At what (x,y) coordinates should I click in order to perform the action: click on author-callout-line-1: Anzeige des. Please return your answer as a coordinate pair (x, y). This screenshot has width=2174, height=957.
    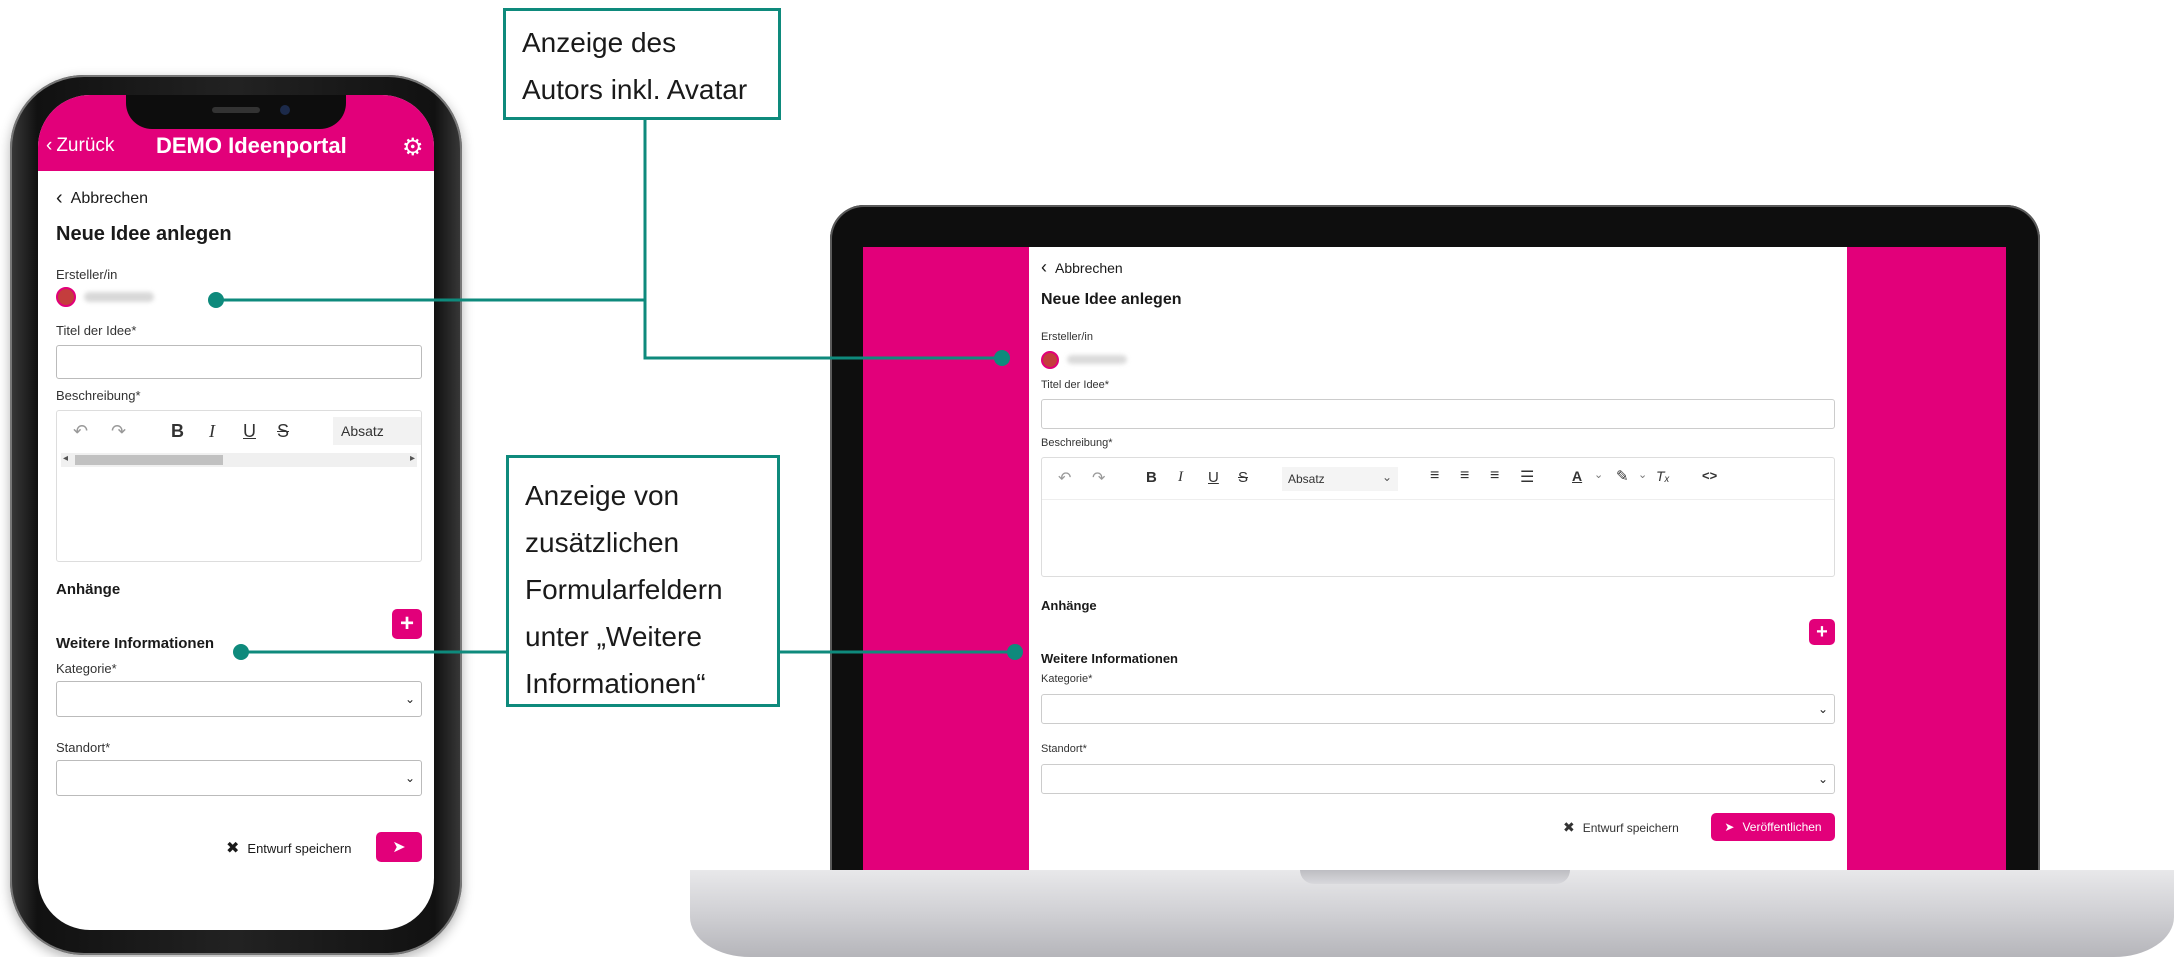
    Looking at the image, I should click on (599, 42).